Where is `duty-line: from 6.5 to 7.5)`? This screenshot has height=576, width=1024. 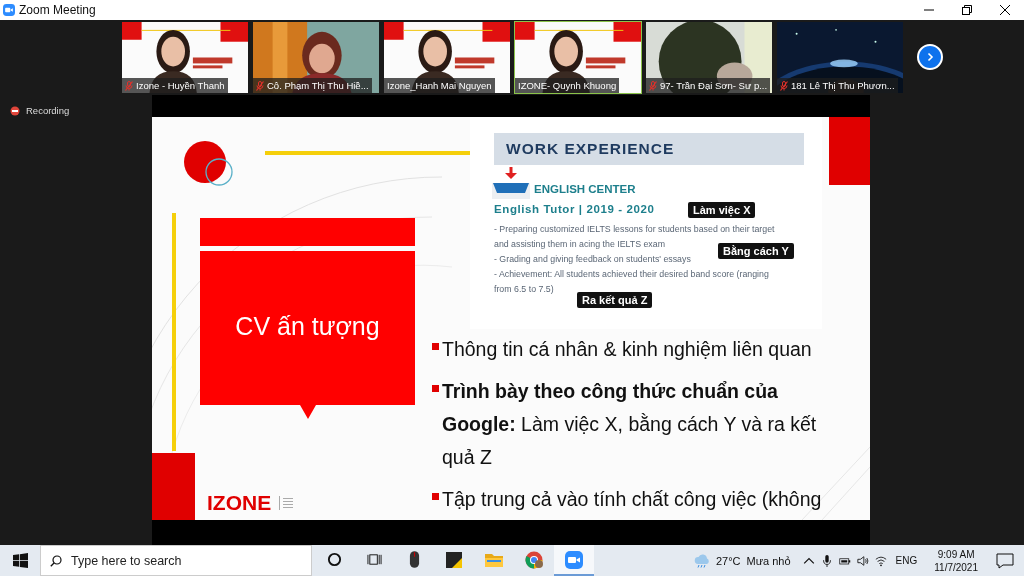
duty-line: from 6.5 to 7.5) is located at coordinates (524, 289).